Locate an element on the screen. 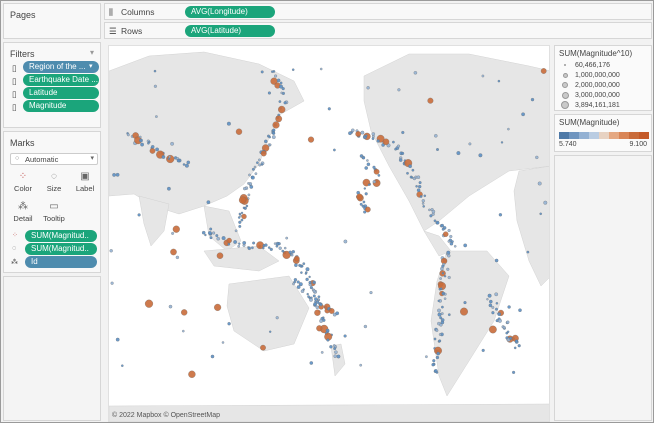  marks-pill-id: Id is located at coordinates (61, 262).